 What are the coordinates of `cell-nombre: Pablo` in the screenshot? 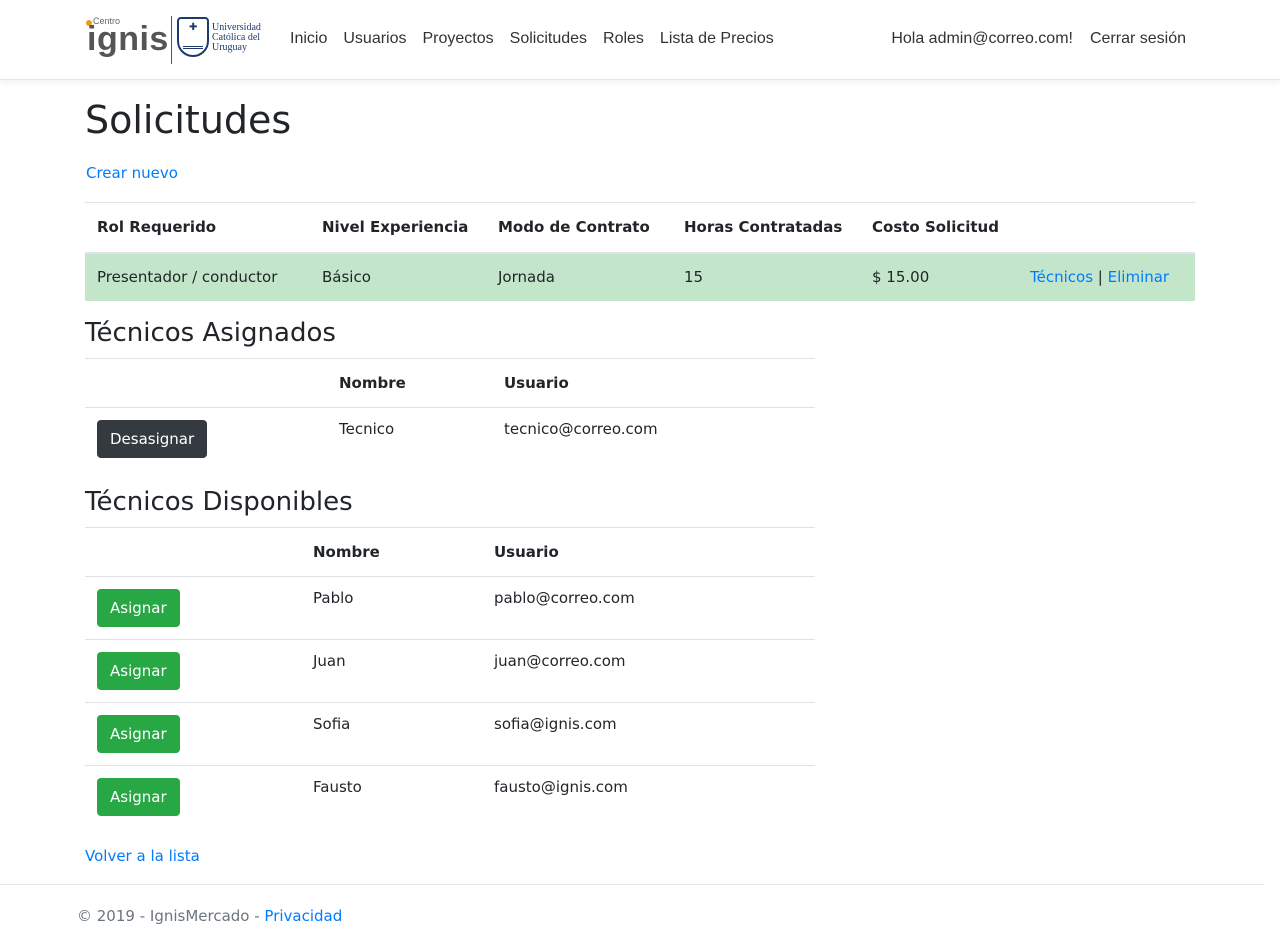 It's located at (391, 608).